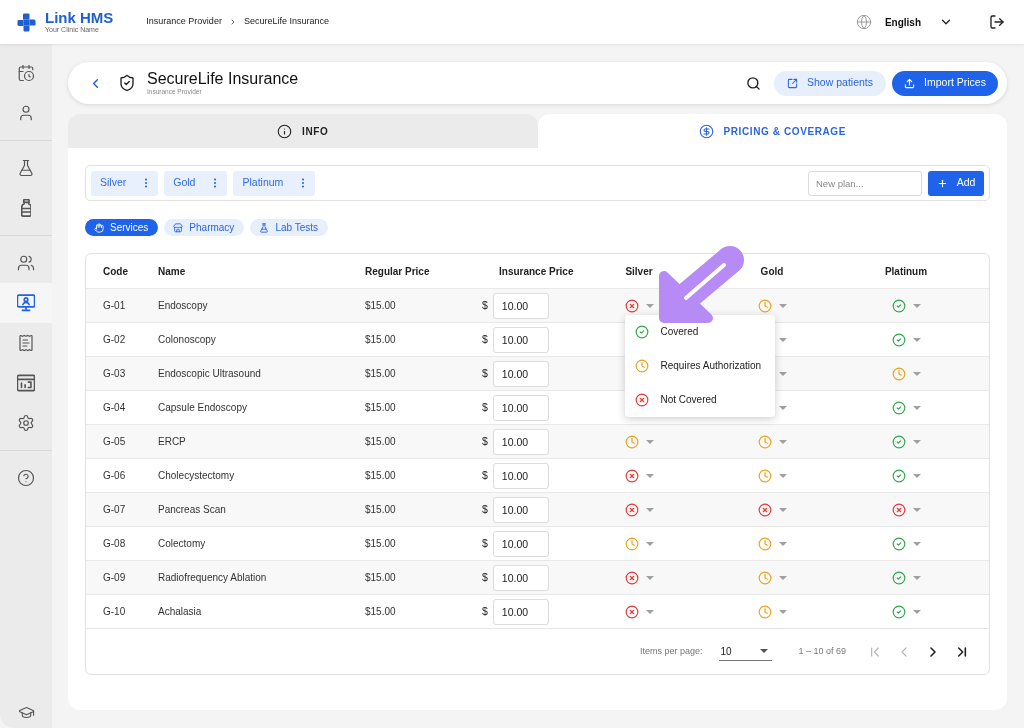 This screenshot has width=1024, height=728. Describe the element at coordinates (289, 227) in the screenshot. I see `category-pill: Lab Tests` at that location.